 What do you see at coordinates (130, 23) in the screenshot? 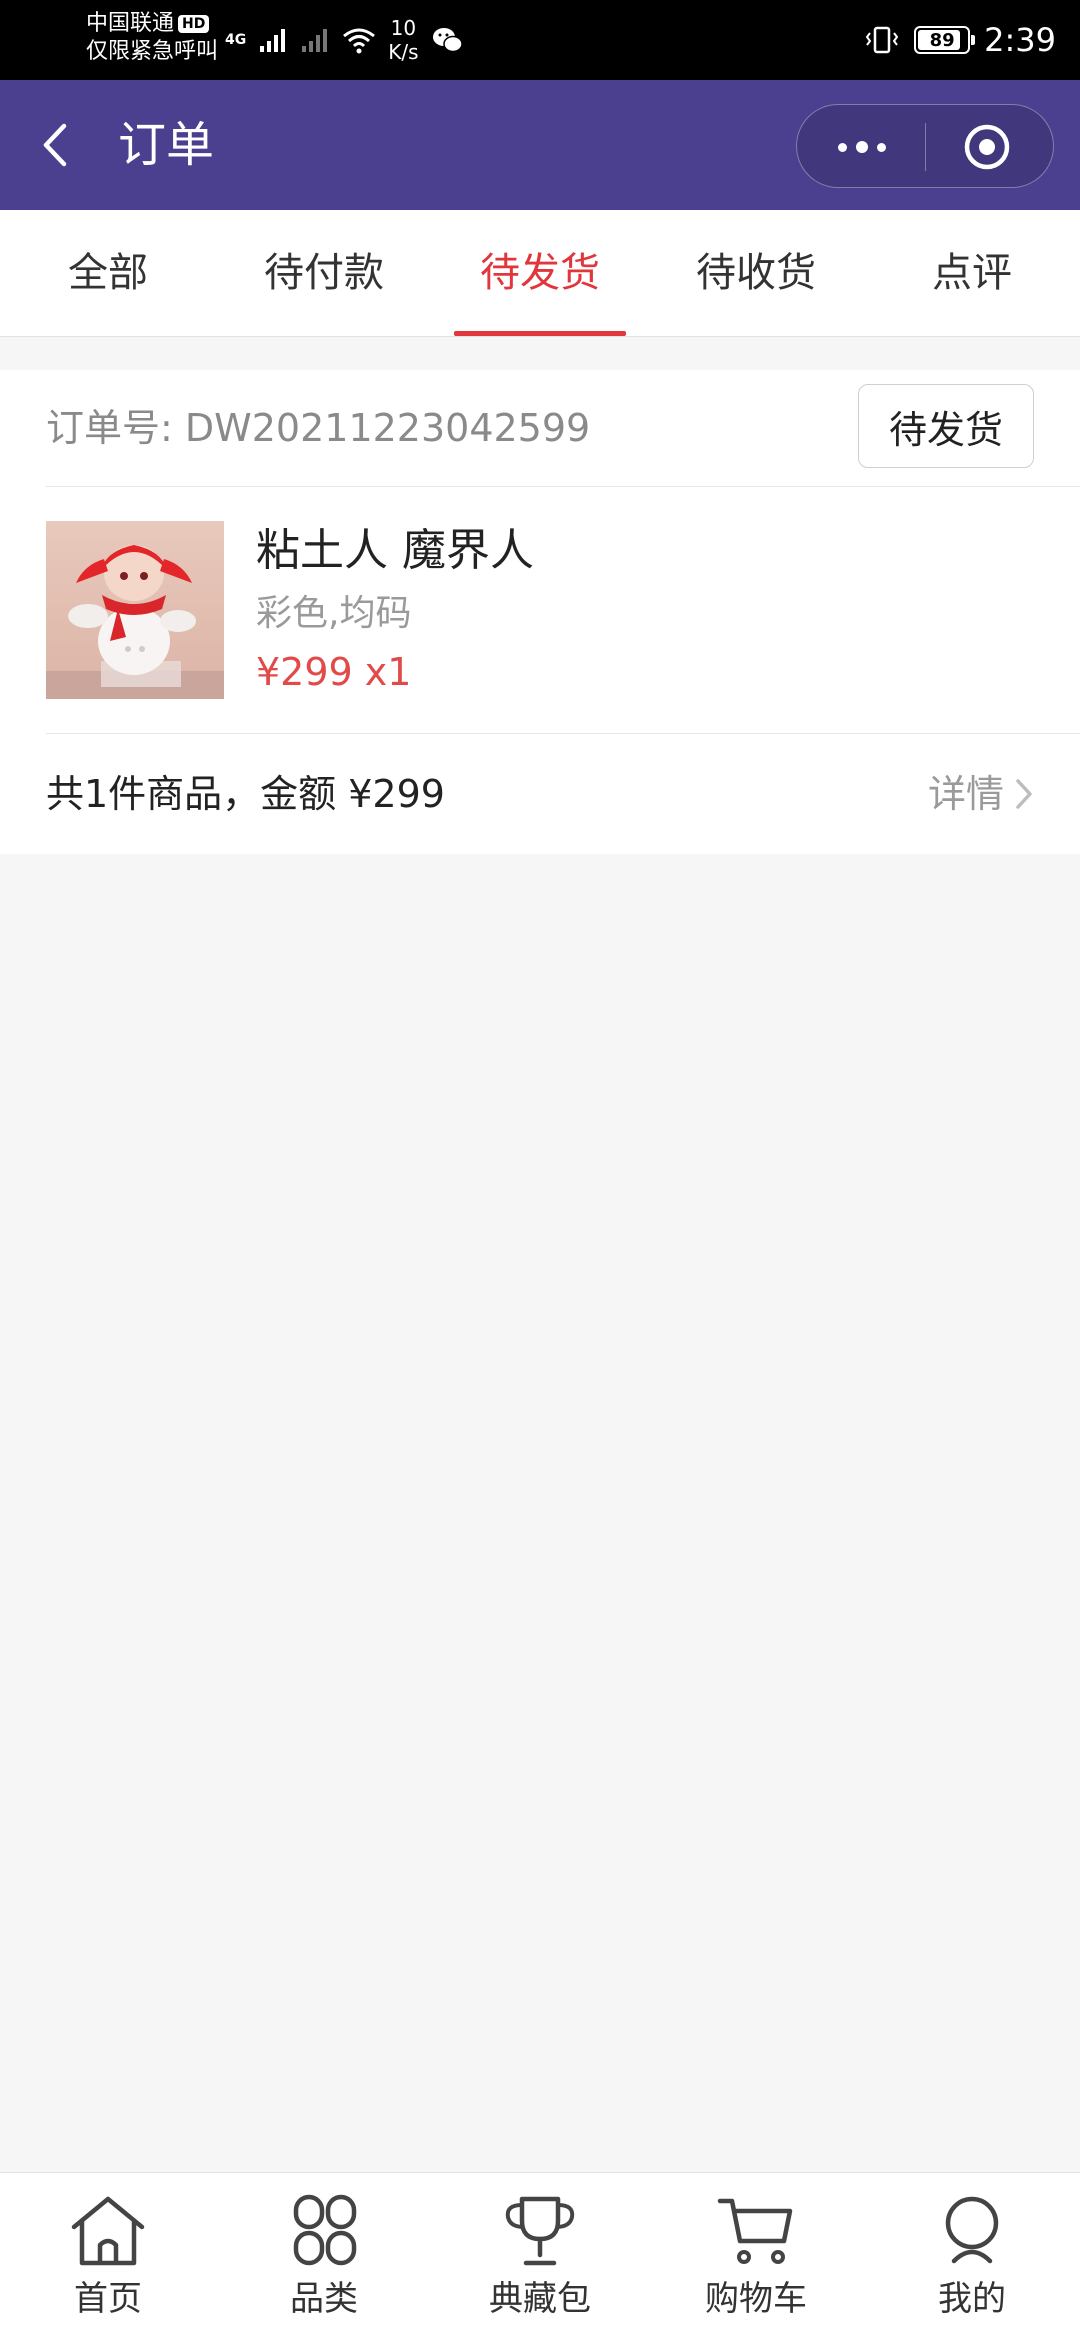
I see `carrier-name: 中国联通` at bounding box center [130, 23].